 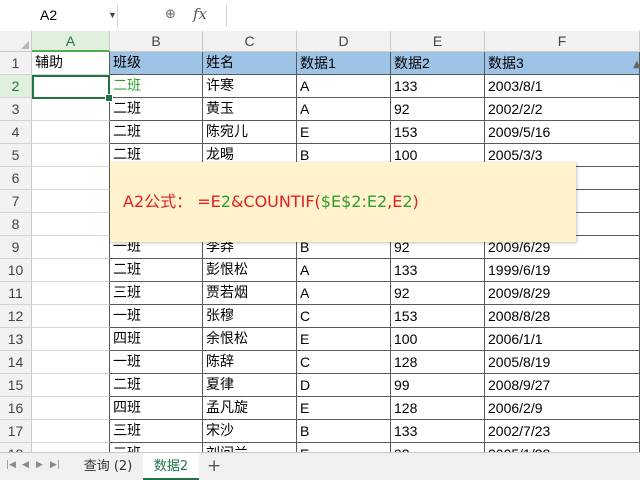 I want to click on cell-c12: 张穆, so click(x=250, y=316).